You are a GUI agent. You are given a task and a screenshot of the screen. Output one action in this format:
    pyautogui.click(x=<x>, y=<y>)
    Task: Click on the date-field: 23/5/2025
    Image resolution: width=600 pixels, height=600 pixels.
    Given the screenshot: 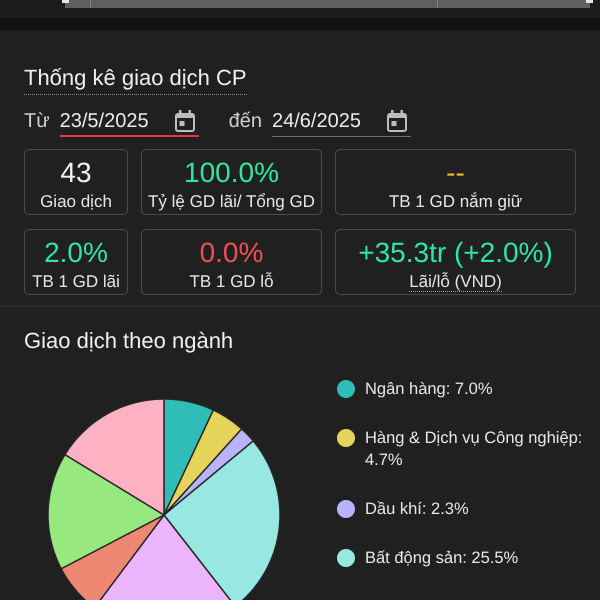 What is the action you would take?
    pyautogui.click(x=129, y=123)
    